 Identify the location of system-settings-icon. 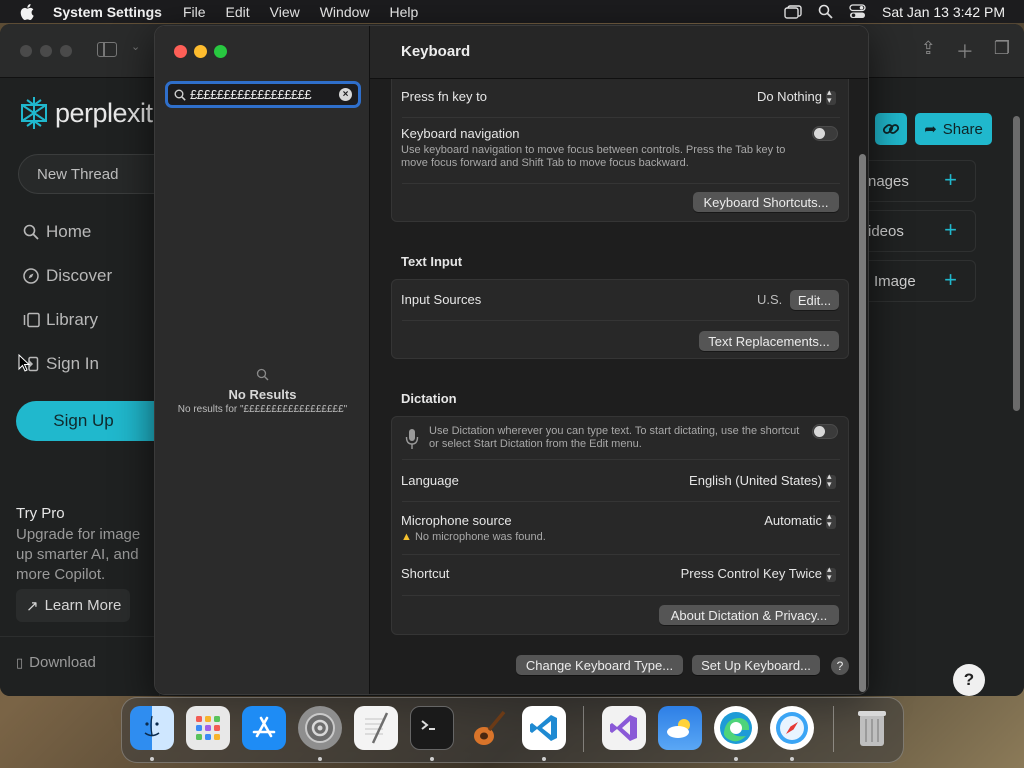
(320, 728).